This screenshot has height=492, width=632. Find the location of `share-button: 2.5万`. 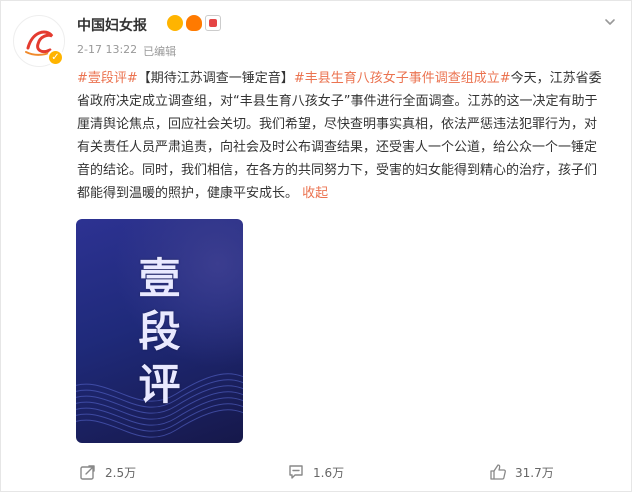

share-button: 2.5万 is located at coordinates (107, 472).